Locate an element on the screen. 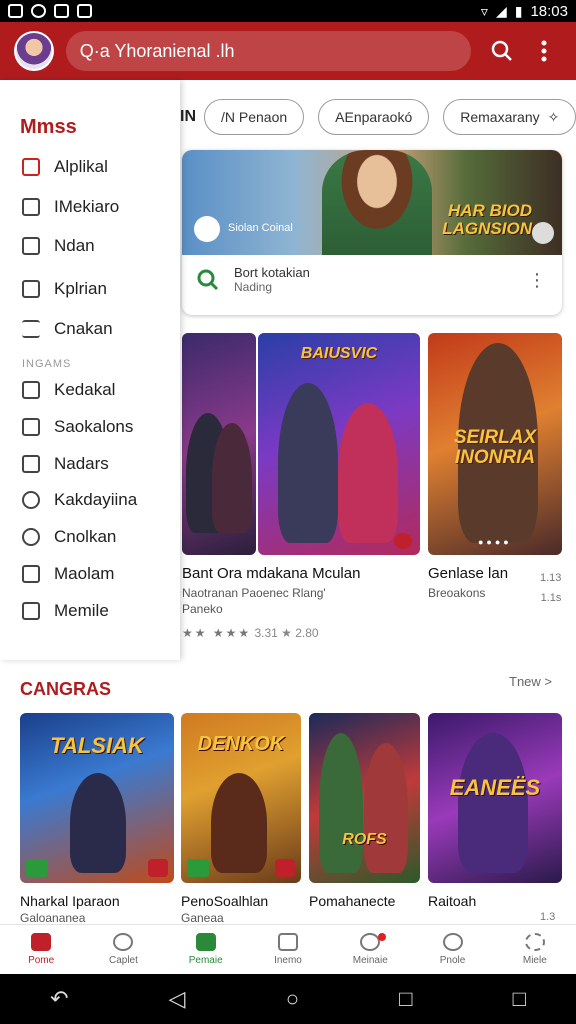 The image size is (576, 1024). status-bar: ▿ ◢ ▮ 18:03 is located at coordinates (288, 11).